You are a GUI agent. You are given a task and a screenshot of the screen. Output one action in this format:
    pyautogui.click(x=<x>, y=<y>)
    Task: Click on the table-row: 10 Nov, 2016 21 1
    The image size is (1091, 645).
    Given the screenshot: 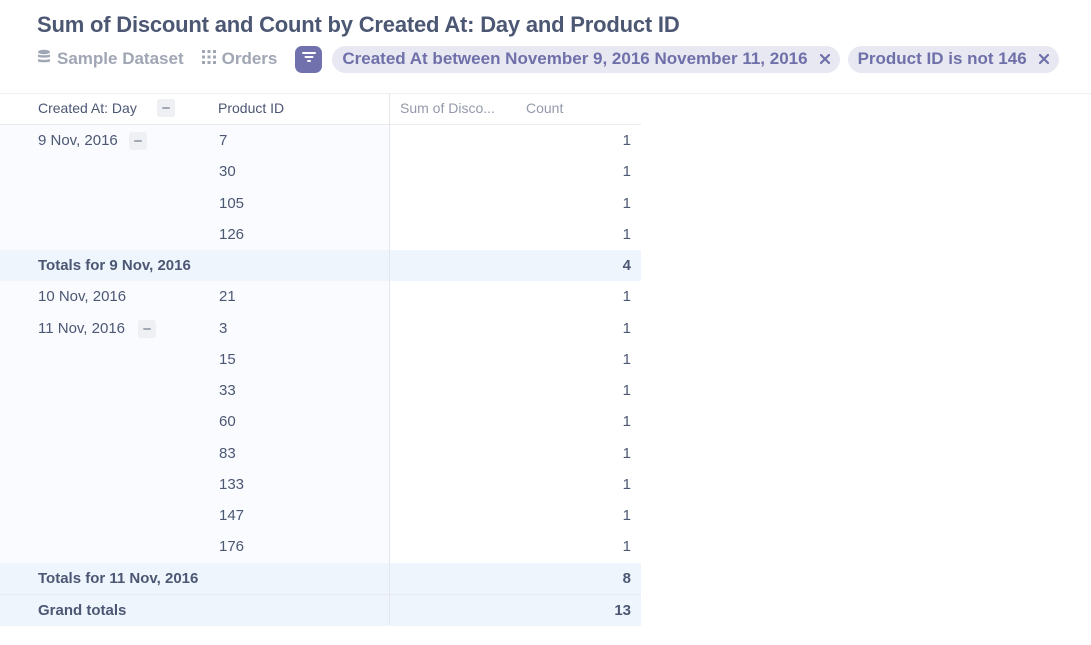 What is the action you would take?
    pyautogui.click(x=320, y=296)
    